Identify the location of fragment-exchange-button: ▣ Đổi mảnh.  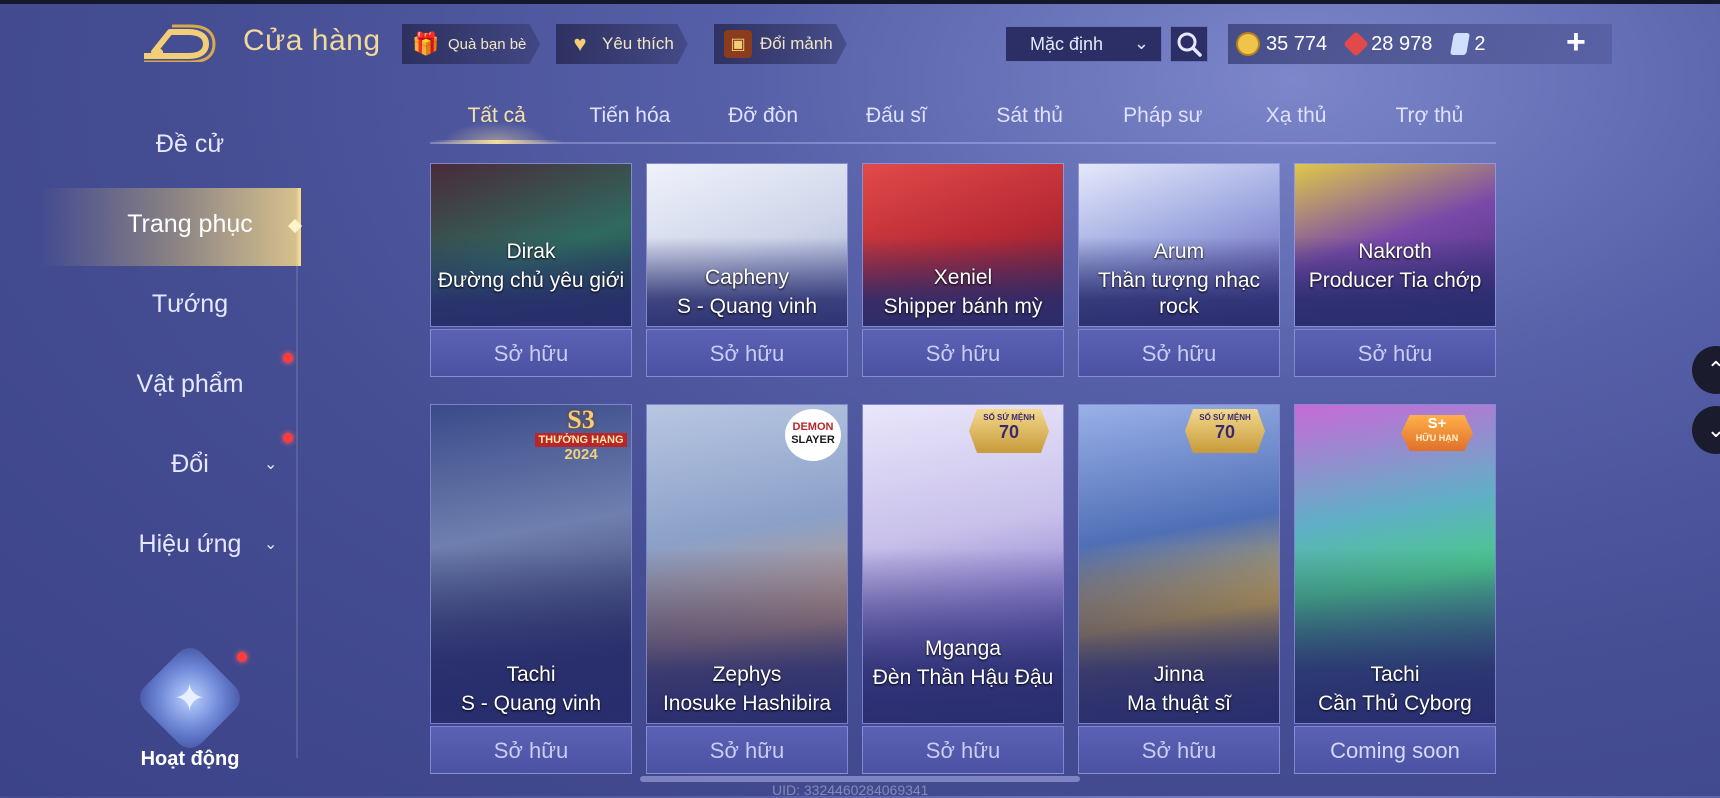
(780, 44).